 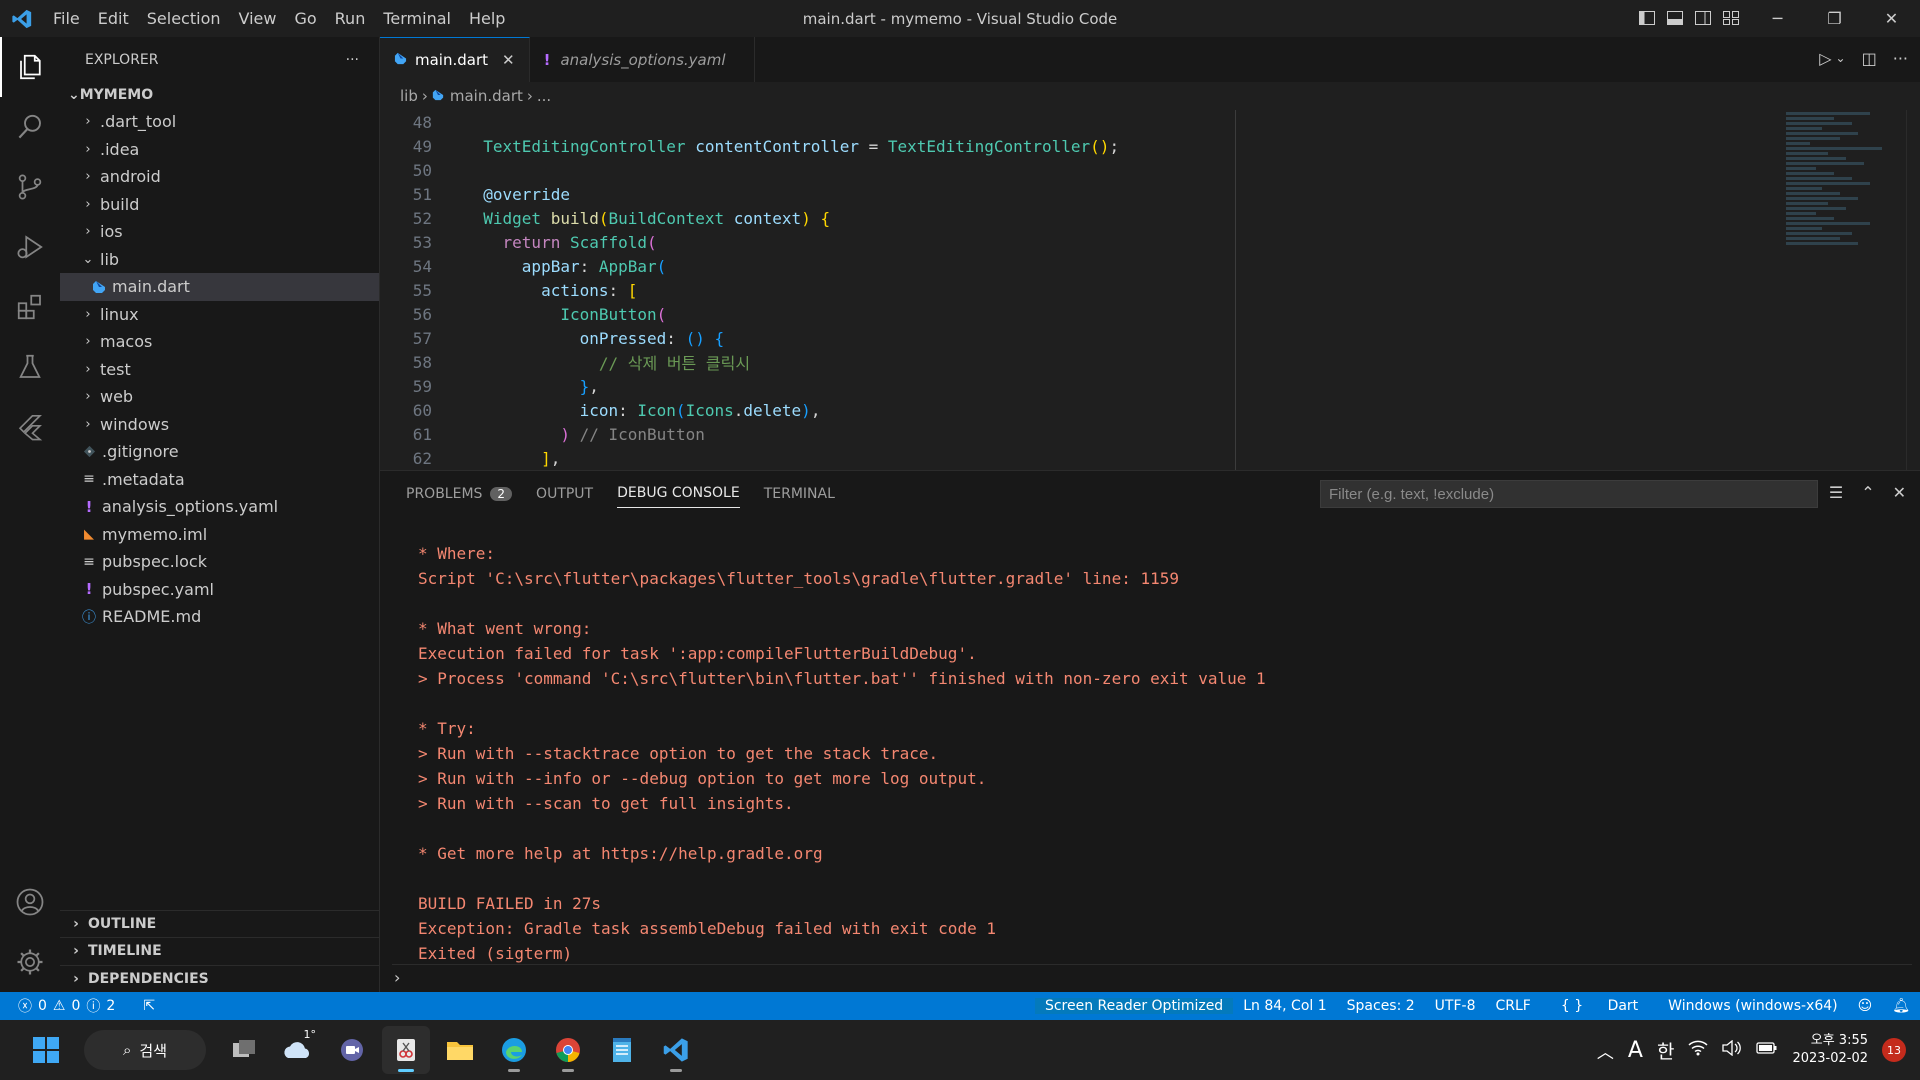 What do you see at coordinates (799, 493) in the screenshot?
I see `panel-tab-terminal: TERMINAL` at bounding box center [799, 493].